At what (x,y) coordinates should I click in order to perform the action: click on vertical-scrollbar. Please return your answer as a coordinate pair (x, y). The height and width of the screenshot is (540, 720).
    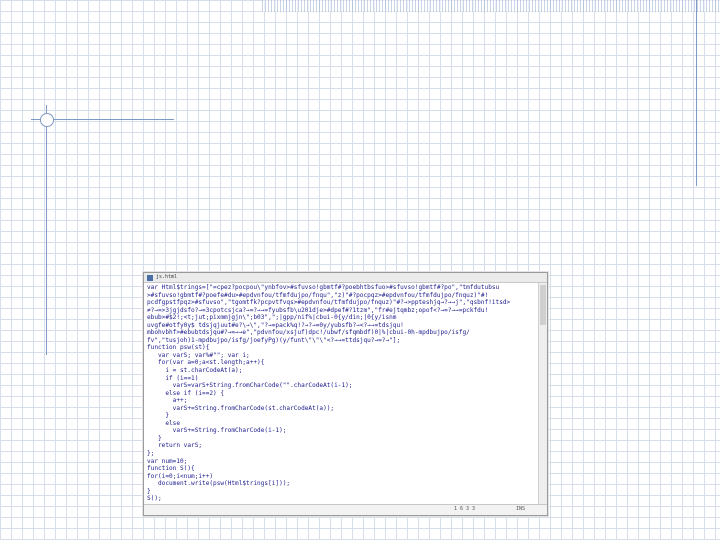
    Looking at the image, I should click on (542, 394).